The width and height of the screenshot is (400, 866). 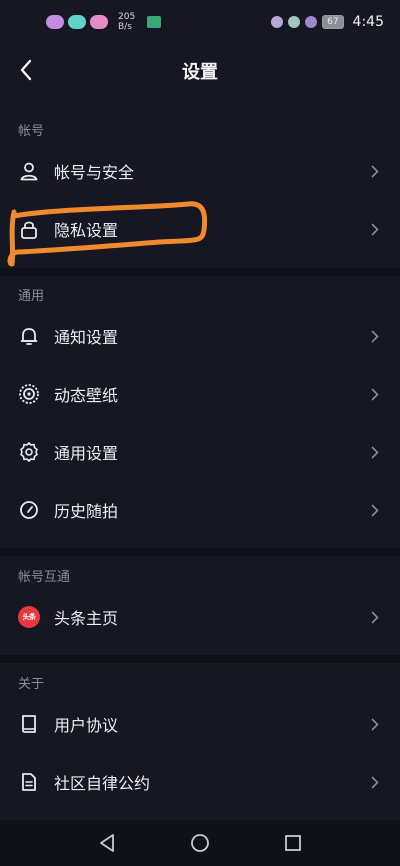 What do you see at coordinates (29, 452) in the screenshot?
I see `gear-icon` at bounding box center [29, 452].